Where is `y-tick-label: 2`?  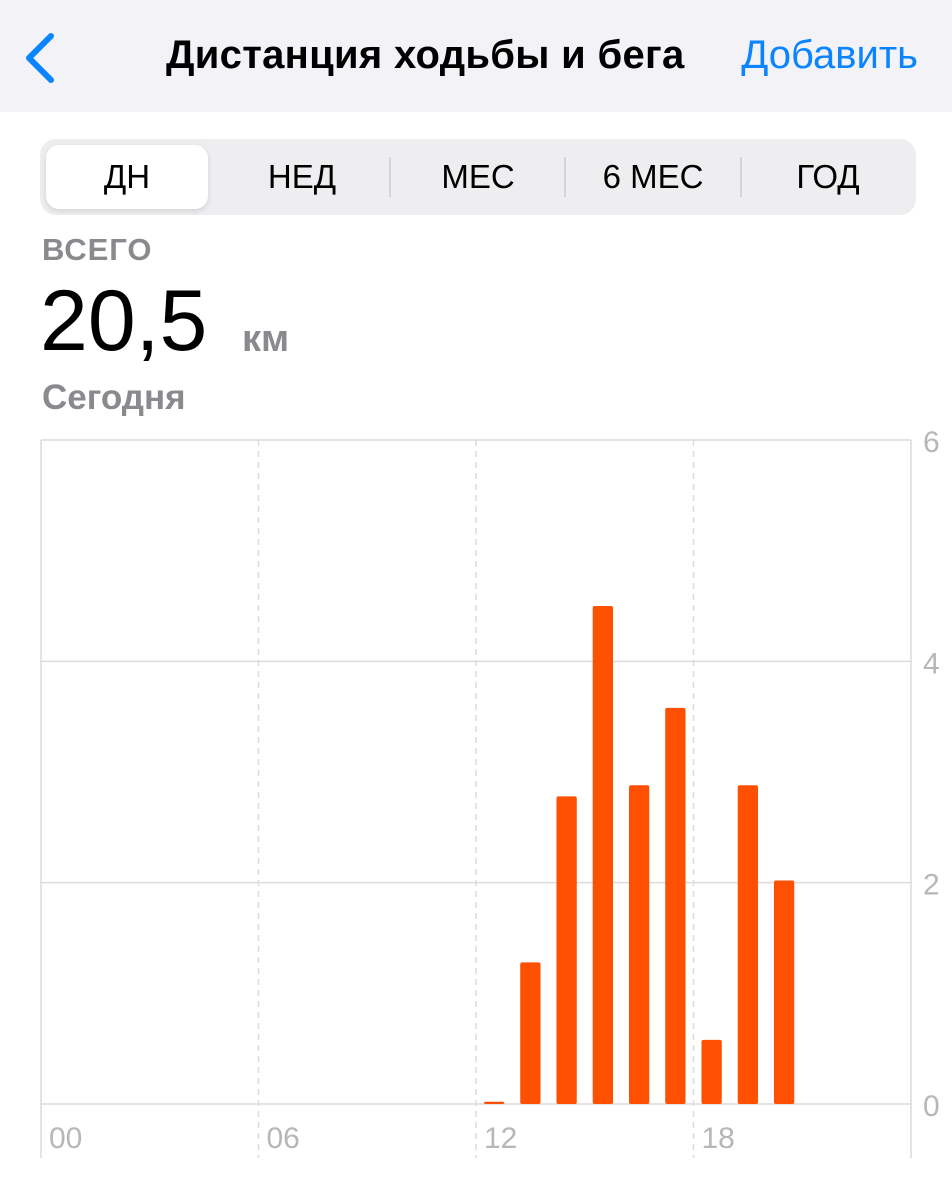
y-tick-label: 2 is located at coordinates (931, 885).